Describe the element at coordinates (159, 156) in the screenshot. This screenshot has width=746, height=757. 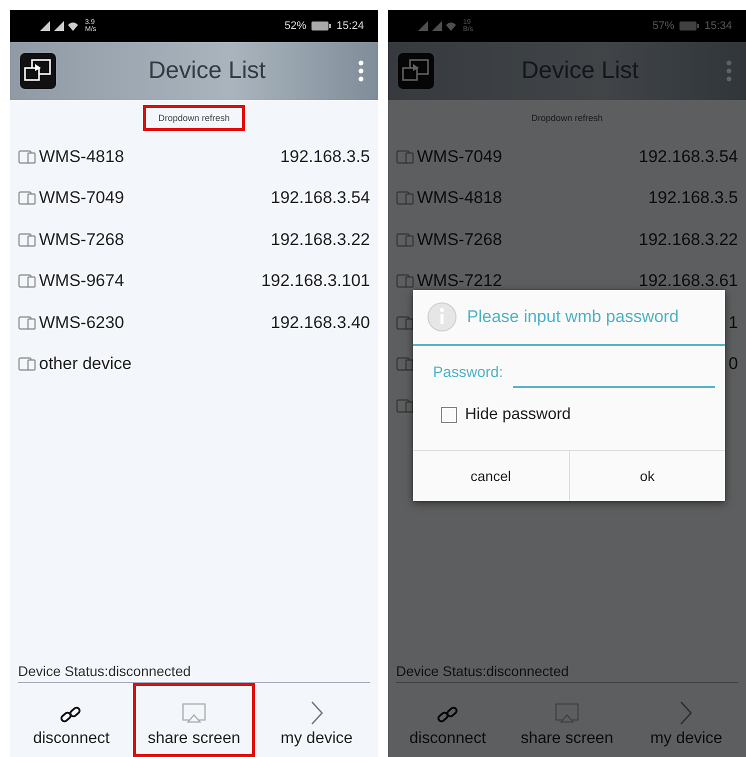
I see `device-name: WMS-4818` at that location.